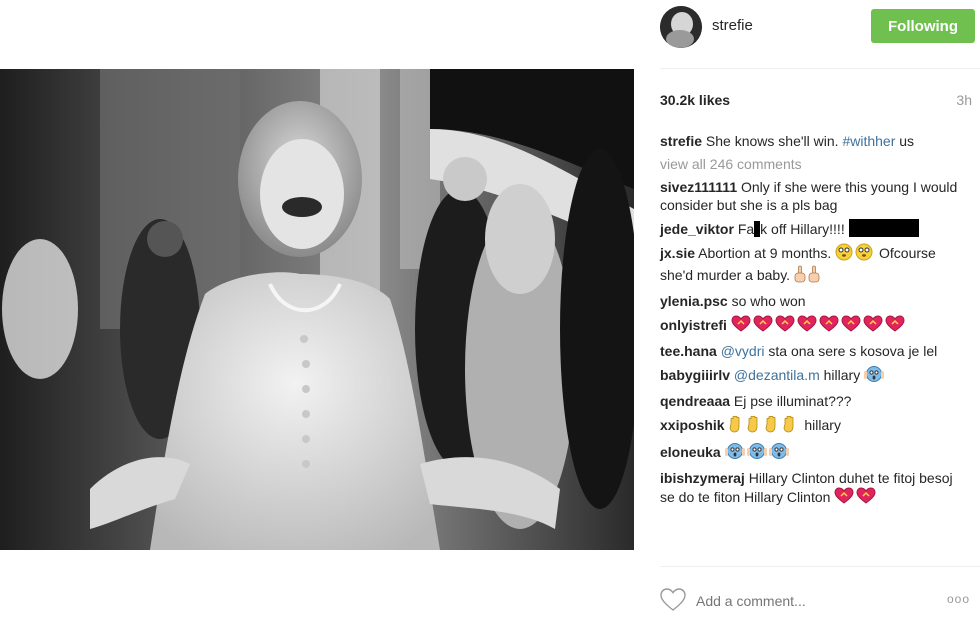  What do you see at coordinates (744, 229) in the screenshot?
I see `comment-text: Fa` at bounding box center [744, 229].